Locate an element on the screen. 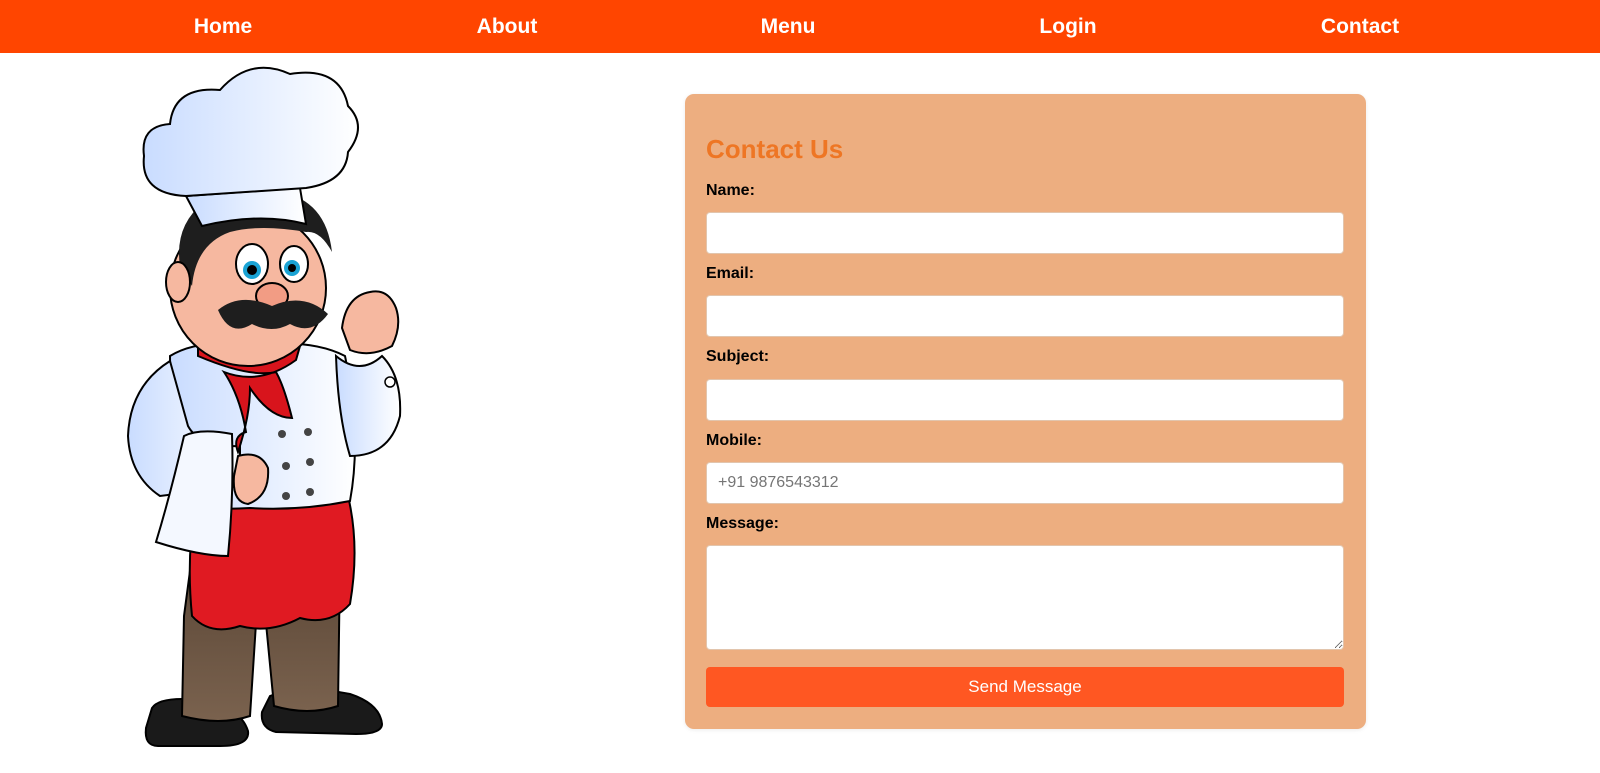 The width and height of the screenshot is (1600, 773). nav-contact-link: Contact is located at coordinates (1360, 26).